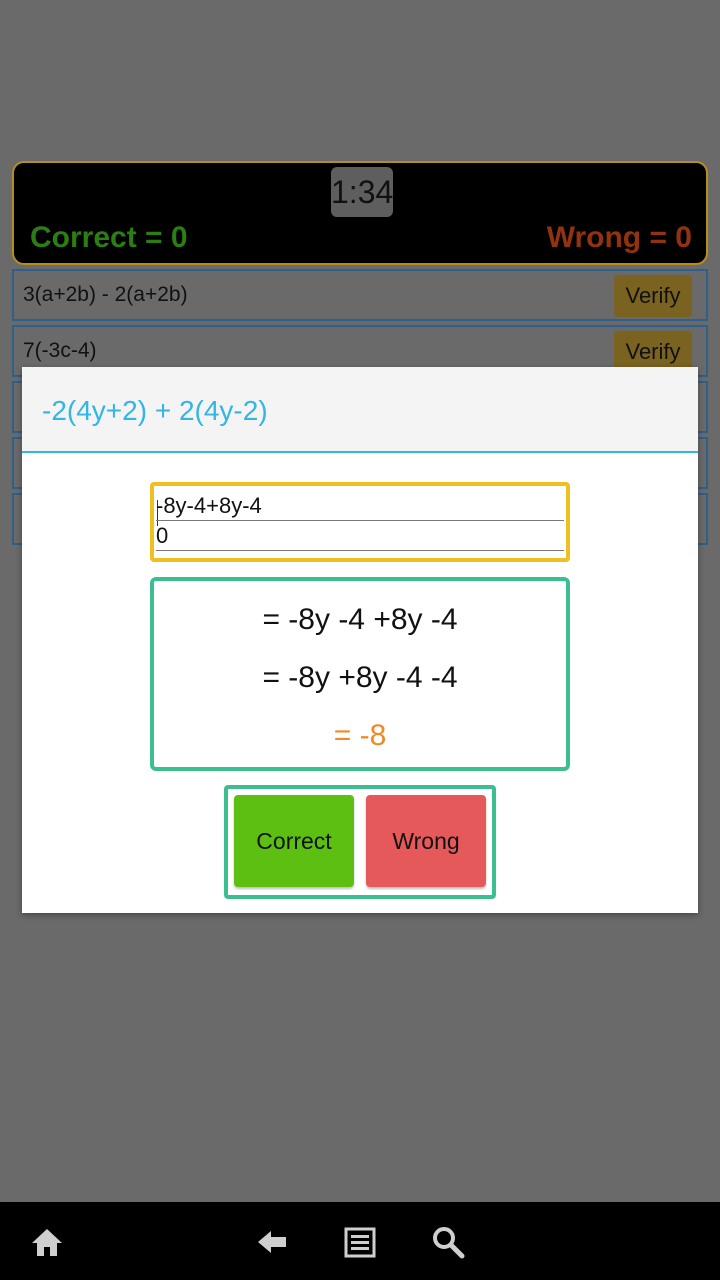 Image resolution: width=720 pixels, height=1280 pixels. I want to click on wrong-button: Wrong, so click(426, 841).